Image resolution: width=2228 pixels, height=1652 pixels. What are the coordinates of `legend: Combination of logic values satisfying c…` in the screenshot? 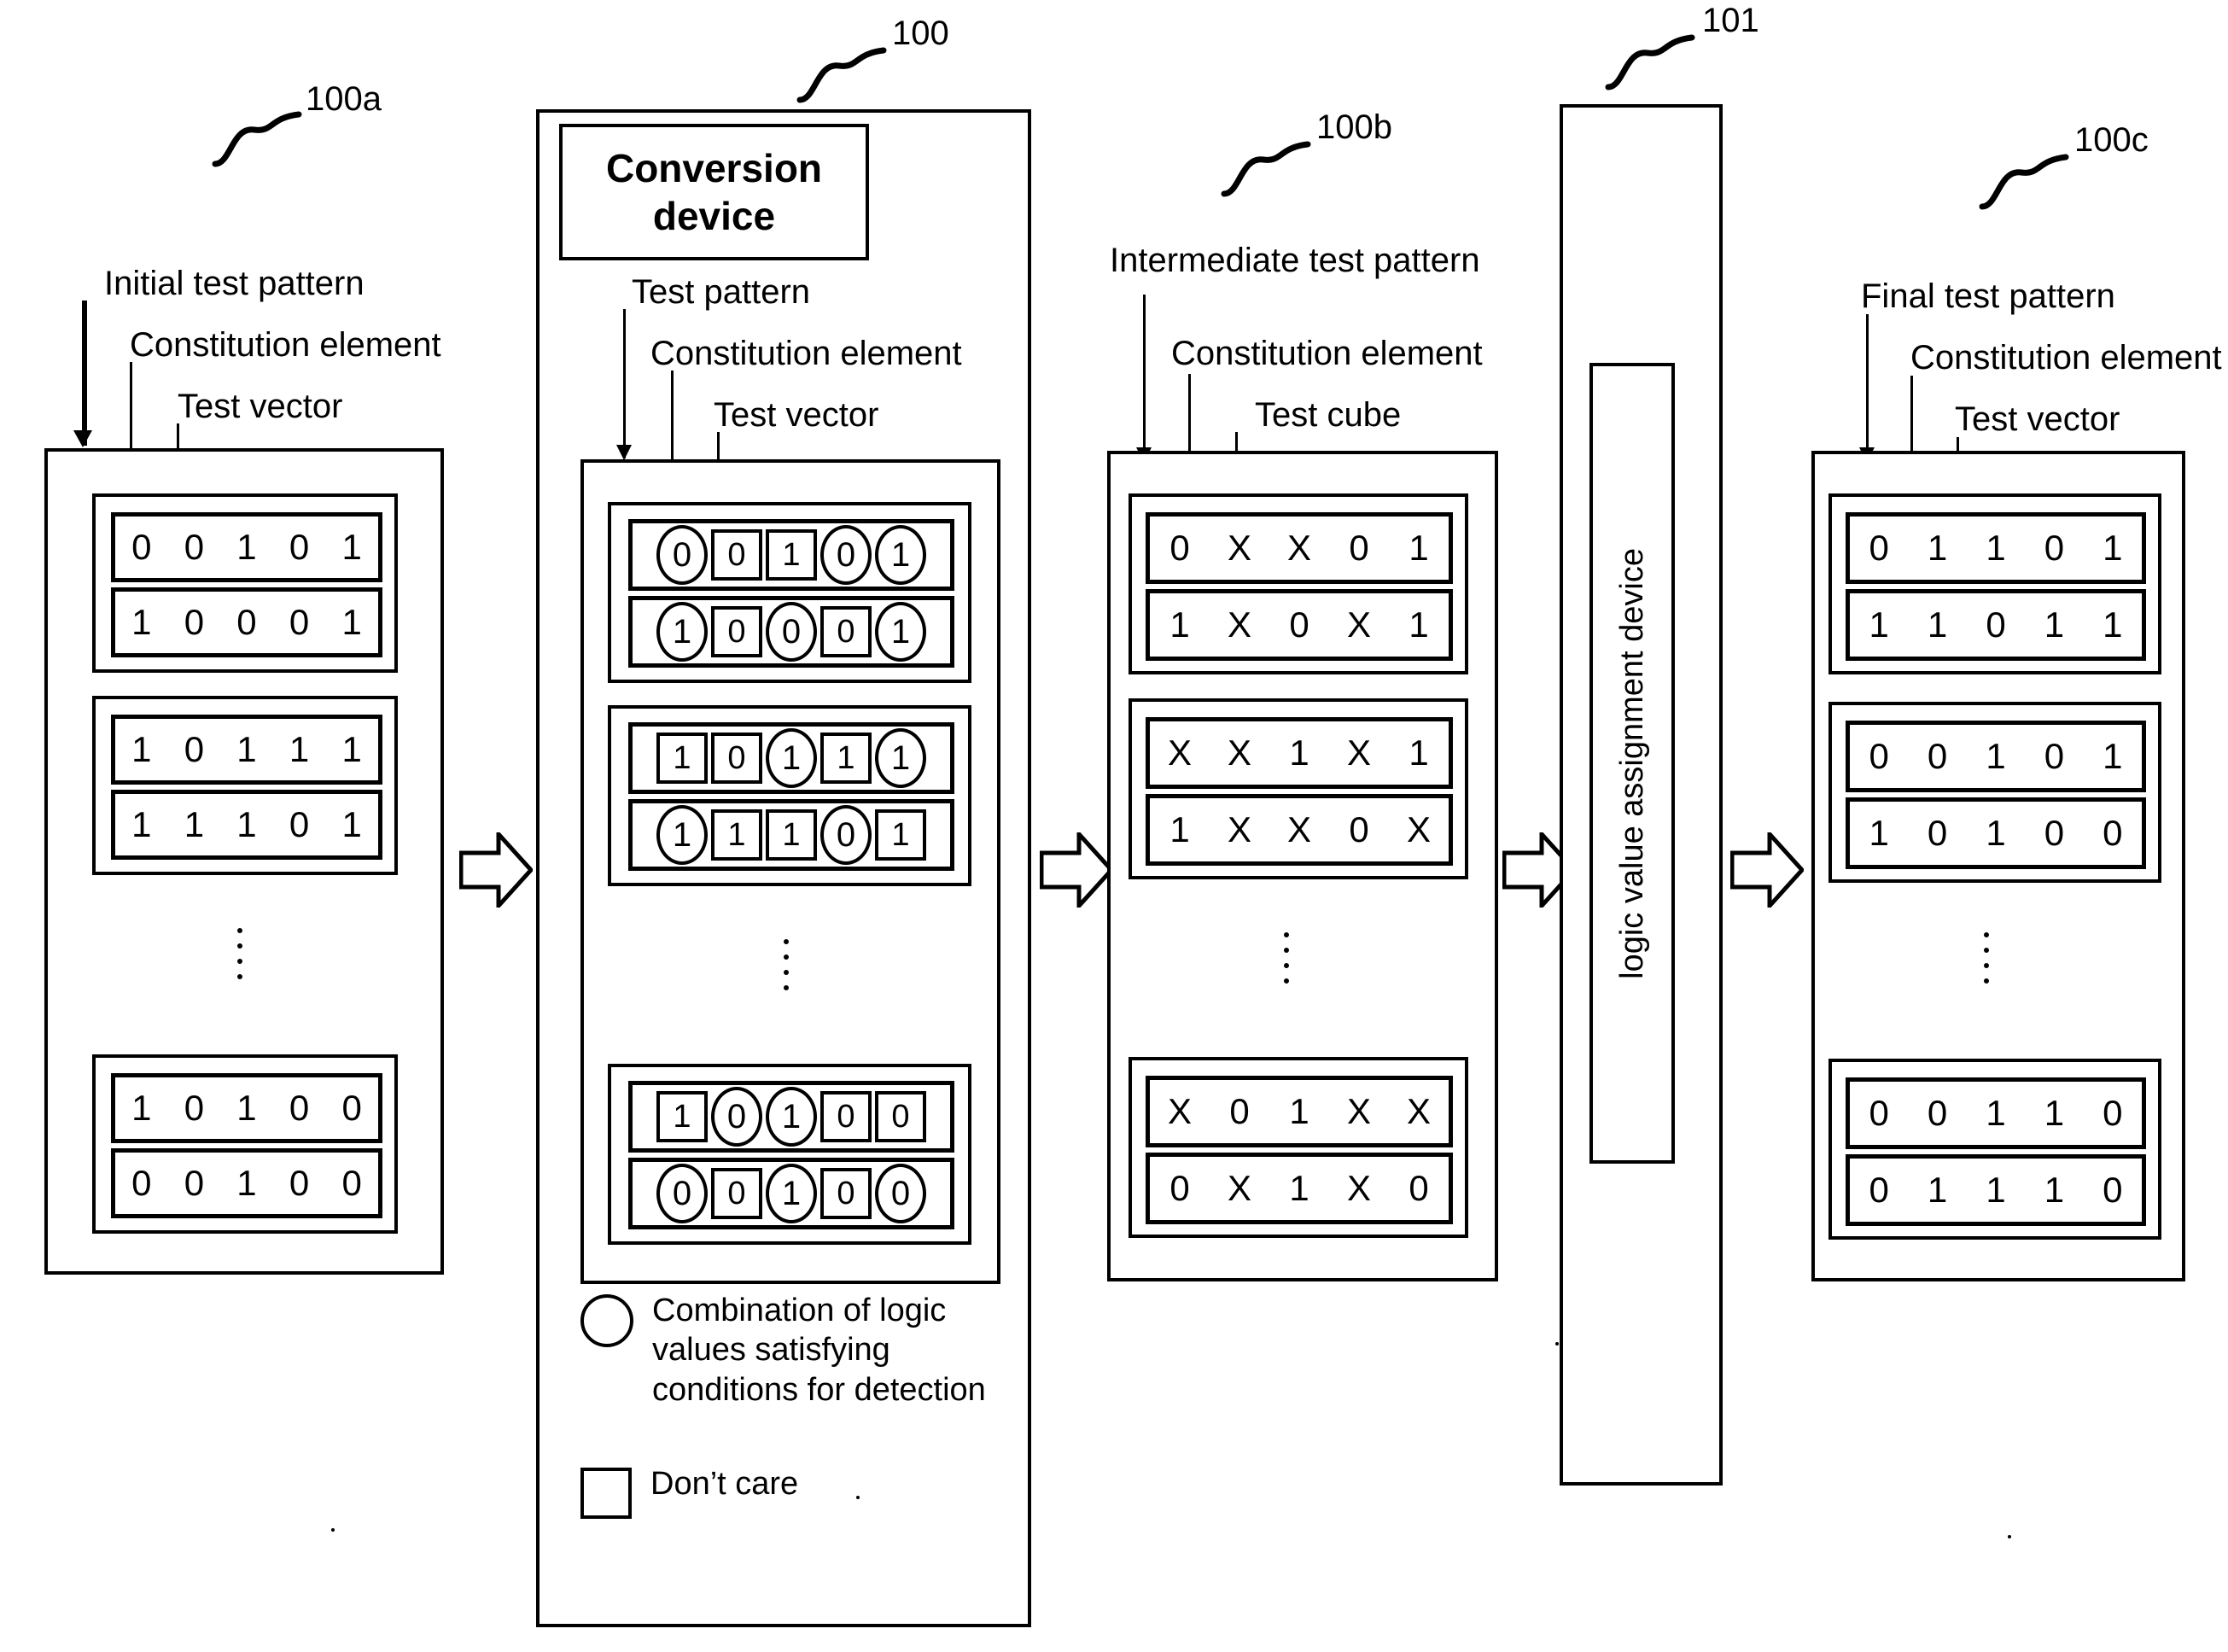 It's located at (793, 1405).